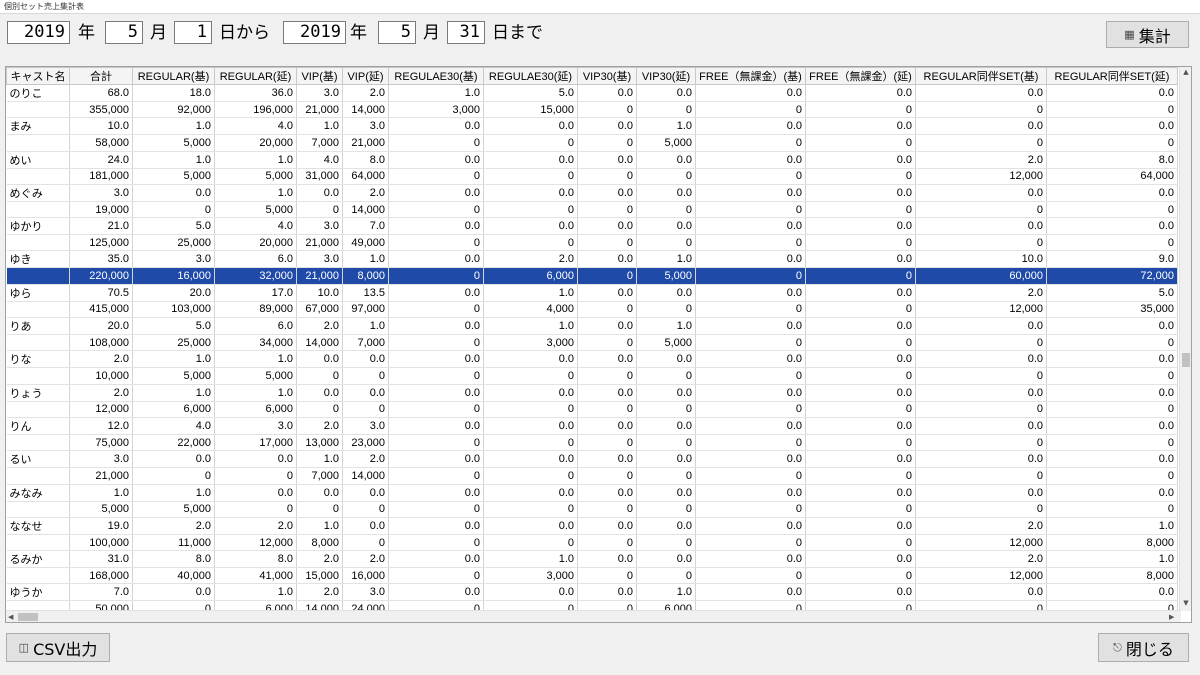  What do you see at coordinates (255, 276) in the screenshot?
I see `value-cell: 32,000` at bounding box center [255, 276].